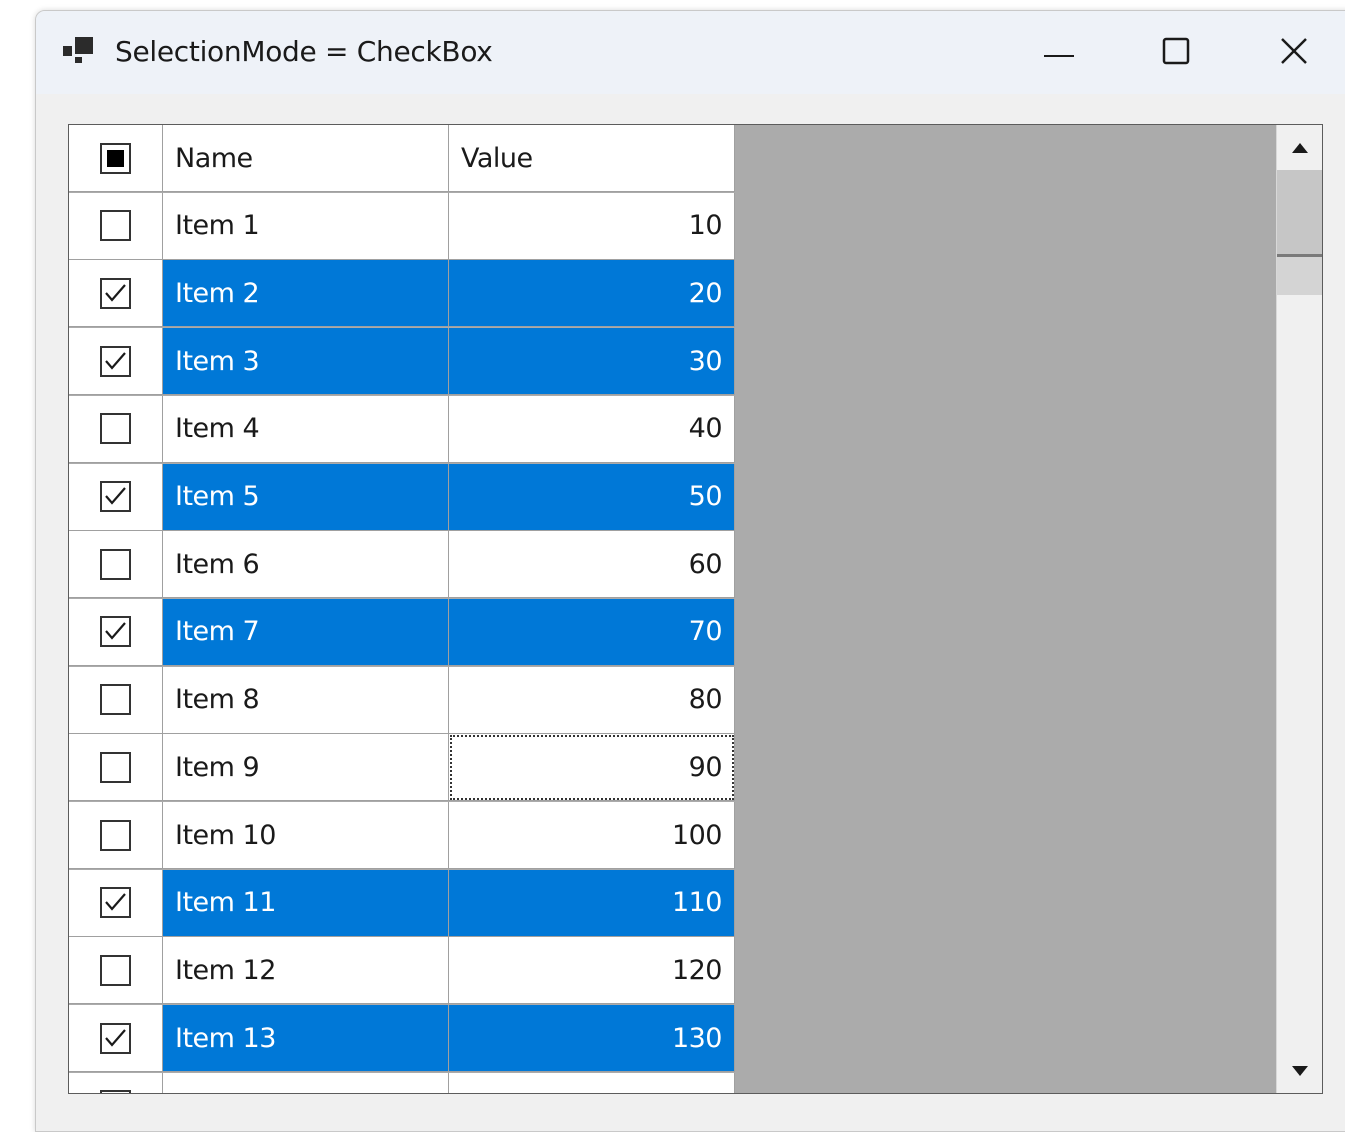  What do you see at coordinates (592, 565) in the screenshot?
I see `cell-value: 60` at bounding box center [592, 565].